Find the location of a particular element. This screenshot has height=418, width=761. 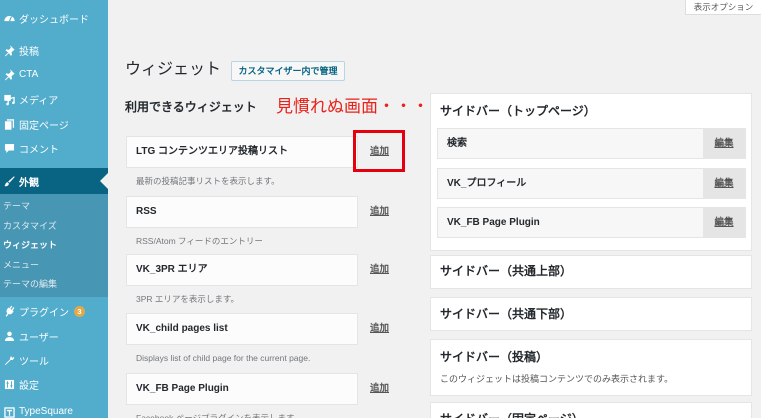

sidebar-area-title: サイドバー（共通下部） is located at coordinates (506, 314).